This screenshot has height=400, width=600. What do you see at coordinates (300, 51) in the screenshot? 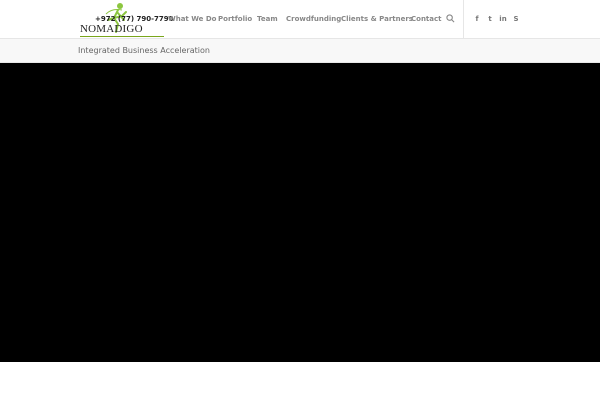
I see `subheader-bar: Integrated Business Acceleration` at bounding box center [300, 51].